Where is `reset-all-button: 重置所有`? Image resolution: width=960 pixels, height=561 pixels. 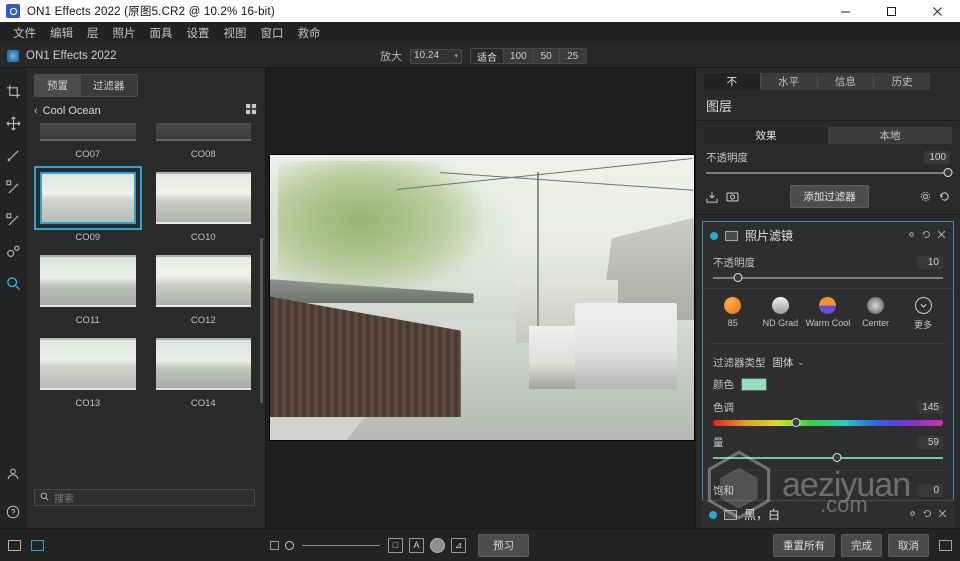 reset-all-button: 重置所有 is located at coordinates (804, 545).